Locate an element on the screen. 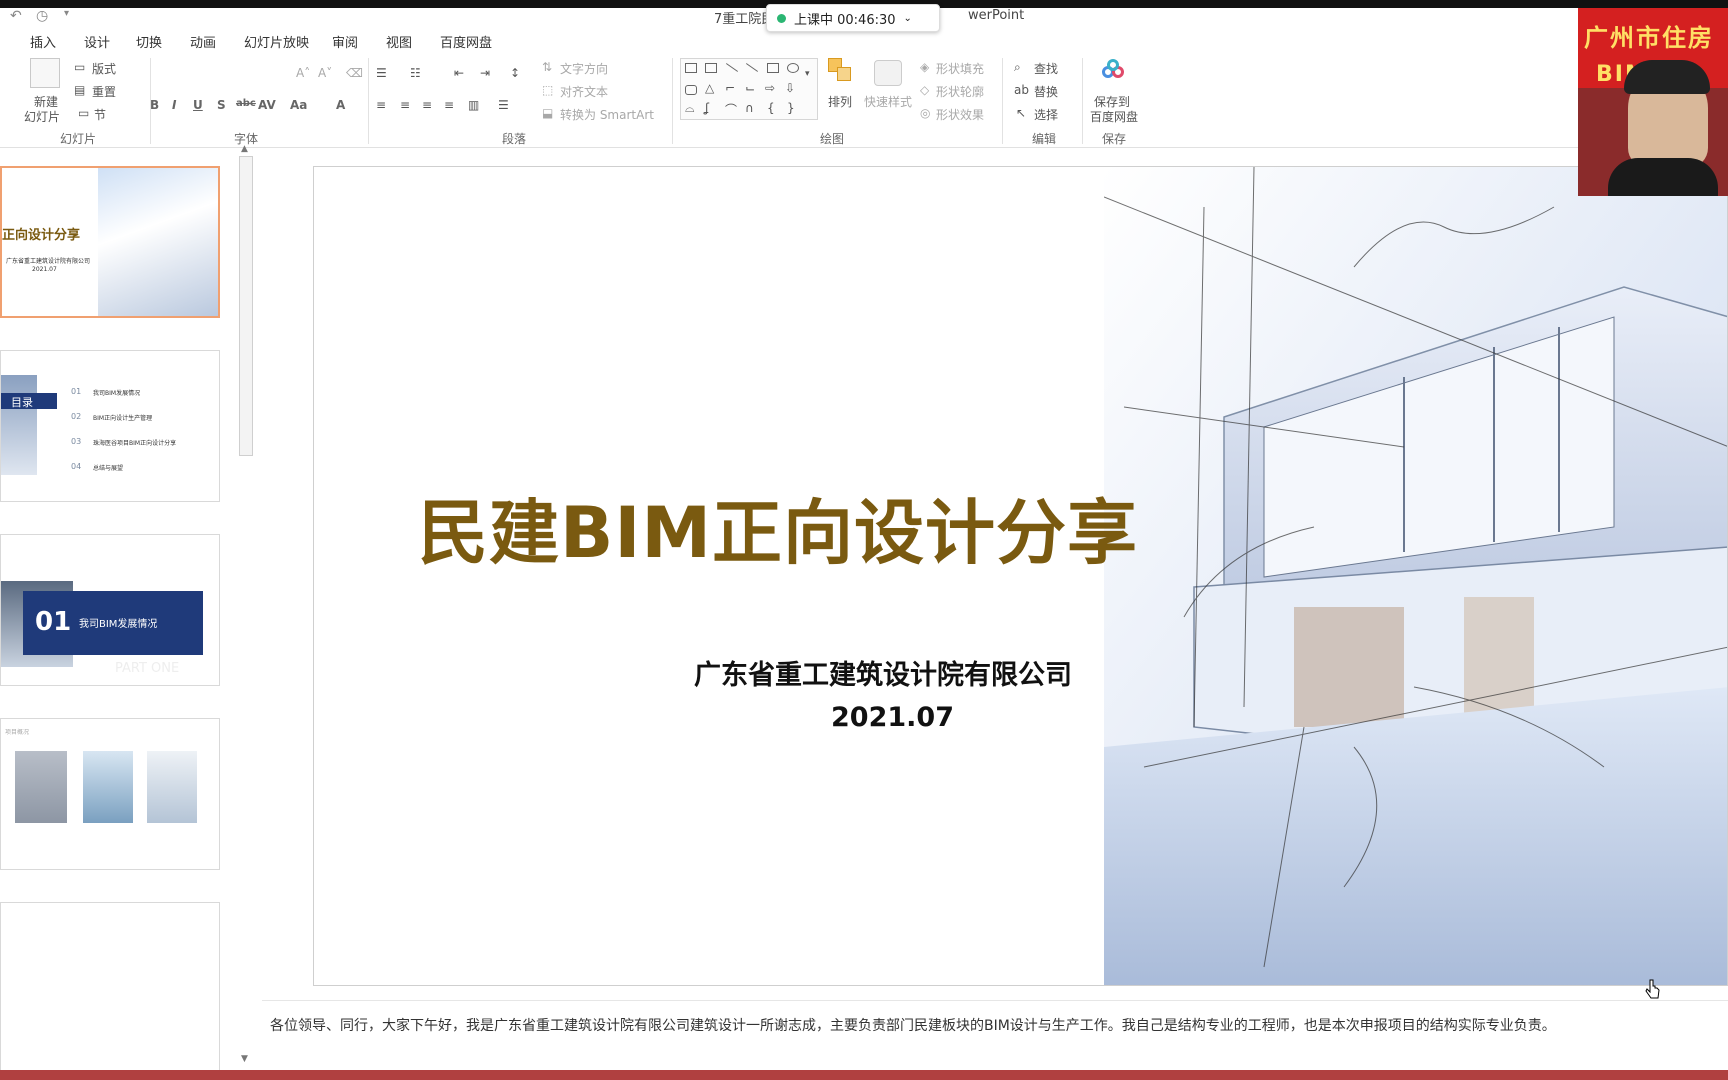 This screenshot has height=1080, width=1728. numbering-icon: ☷ is located at coordinates (415, 73).